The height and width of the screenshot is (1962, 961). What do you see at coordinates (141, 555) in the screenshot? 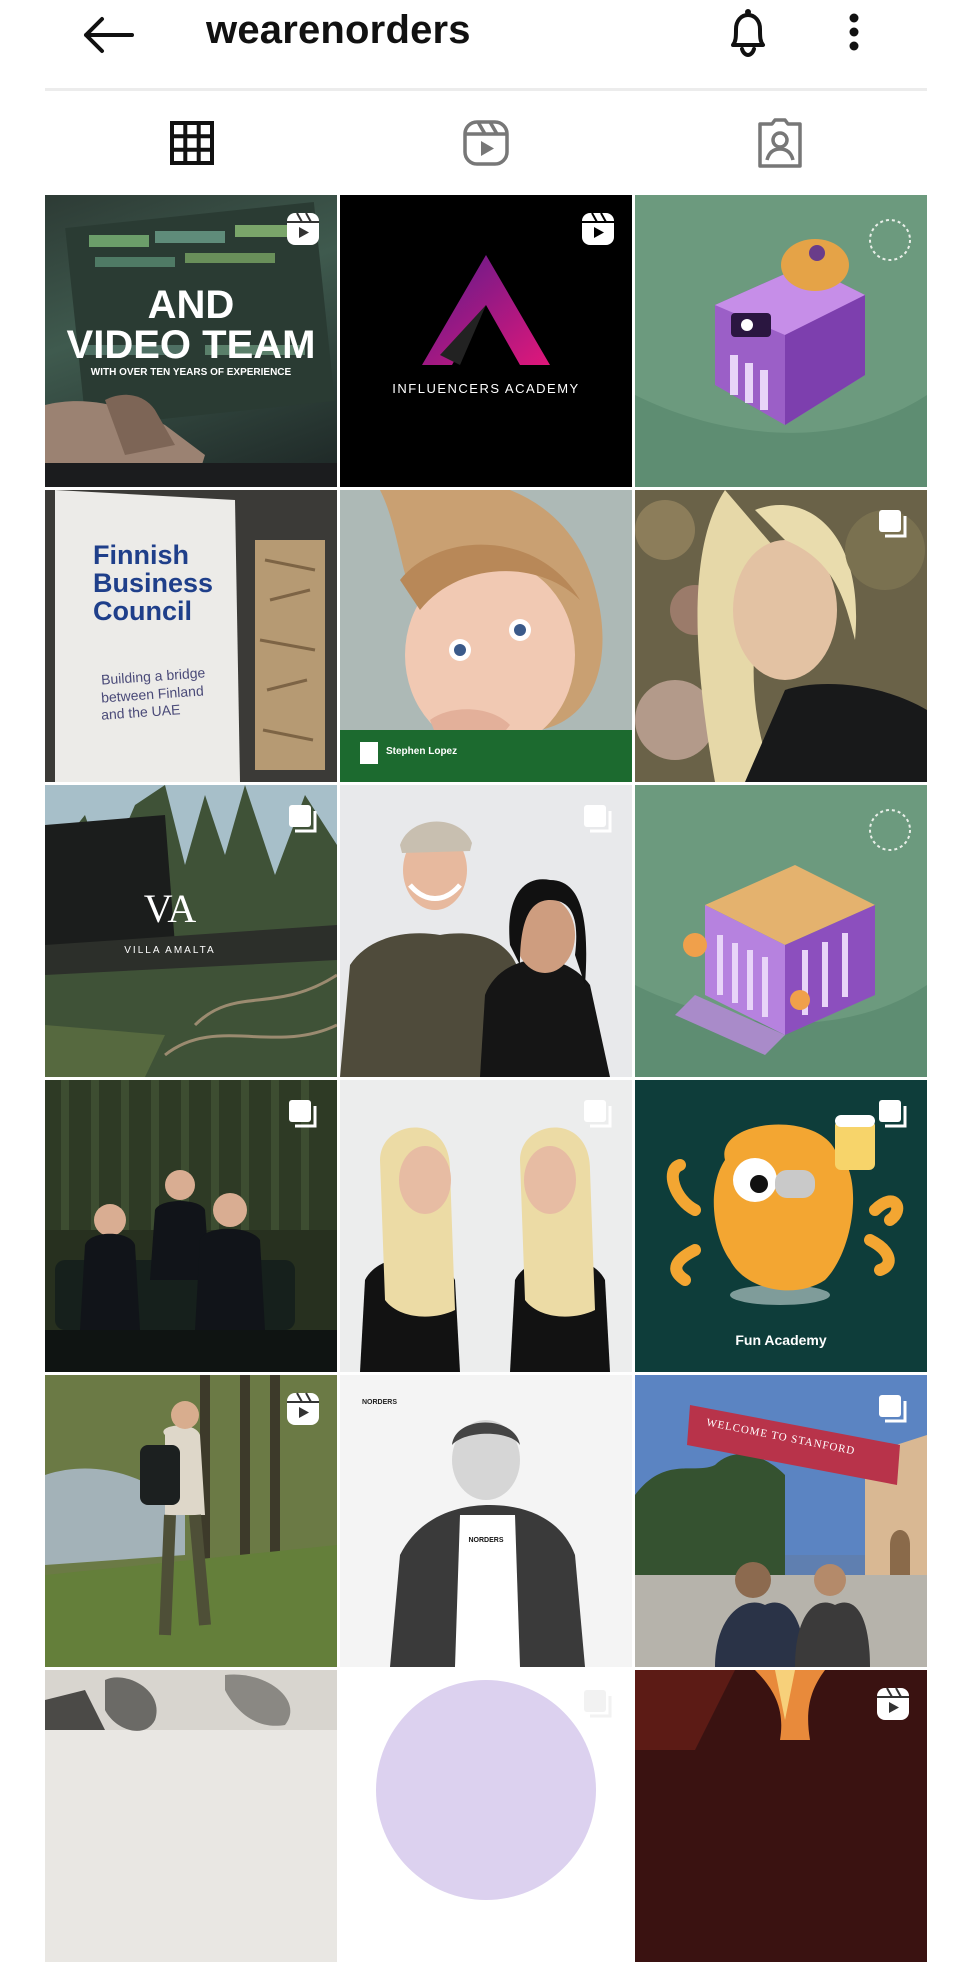
I see `post-overlay-title: Finnish` at bounding box center [141, 555].